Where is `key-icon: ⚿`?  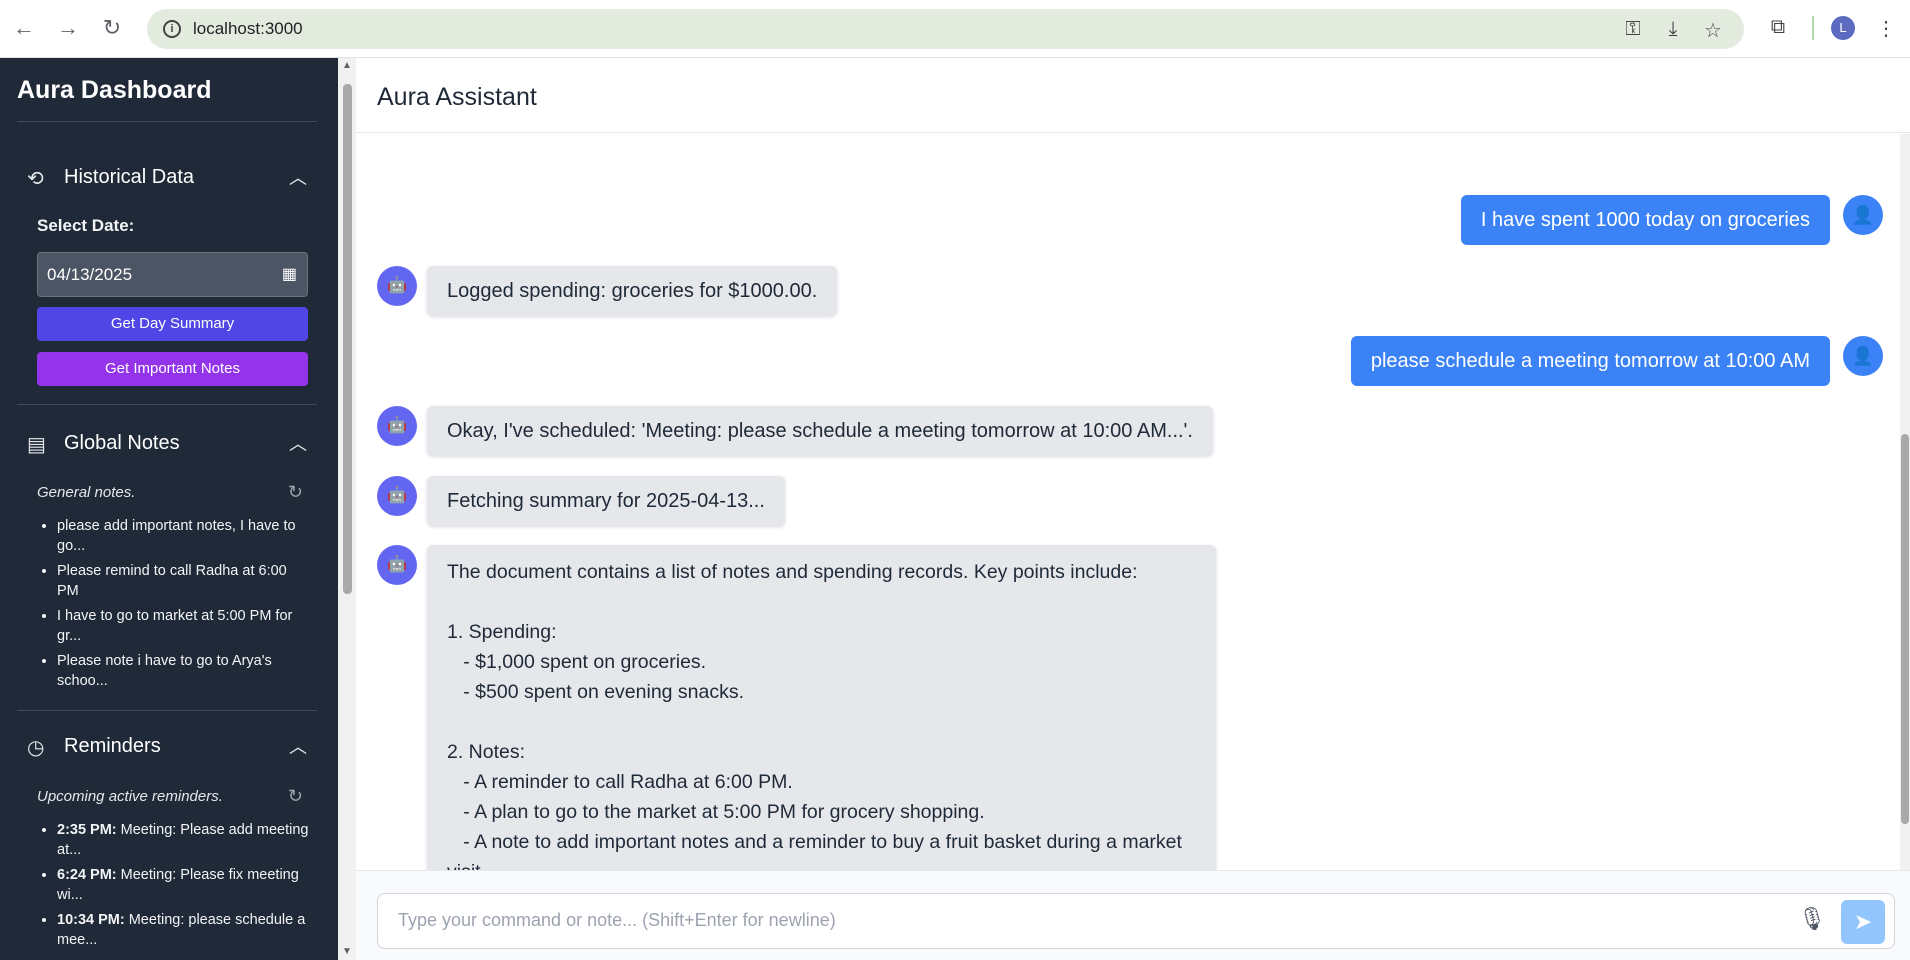 key-icon: ⚿ is located at coordinates (1633, 29).